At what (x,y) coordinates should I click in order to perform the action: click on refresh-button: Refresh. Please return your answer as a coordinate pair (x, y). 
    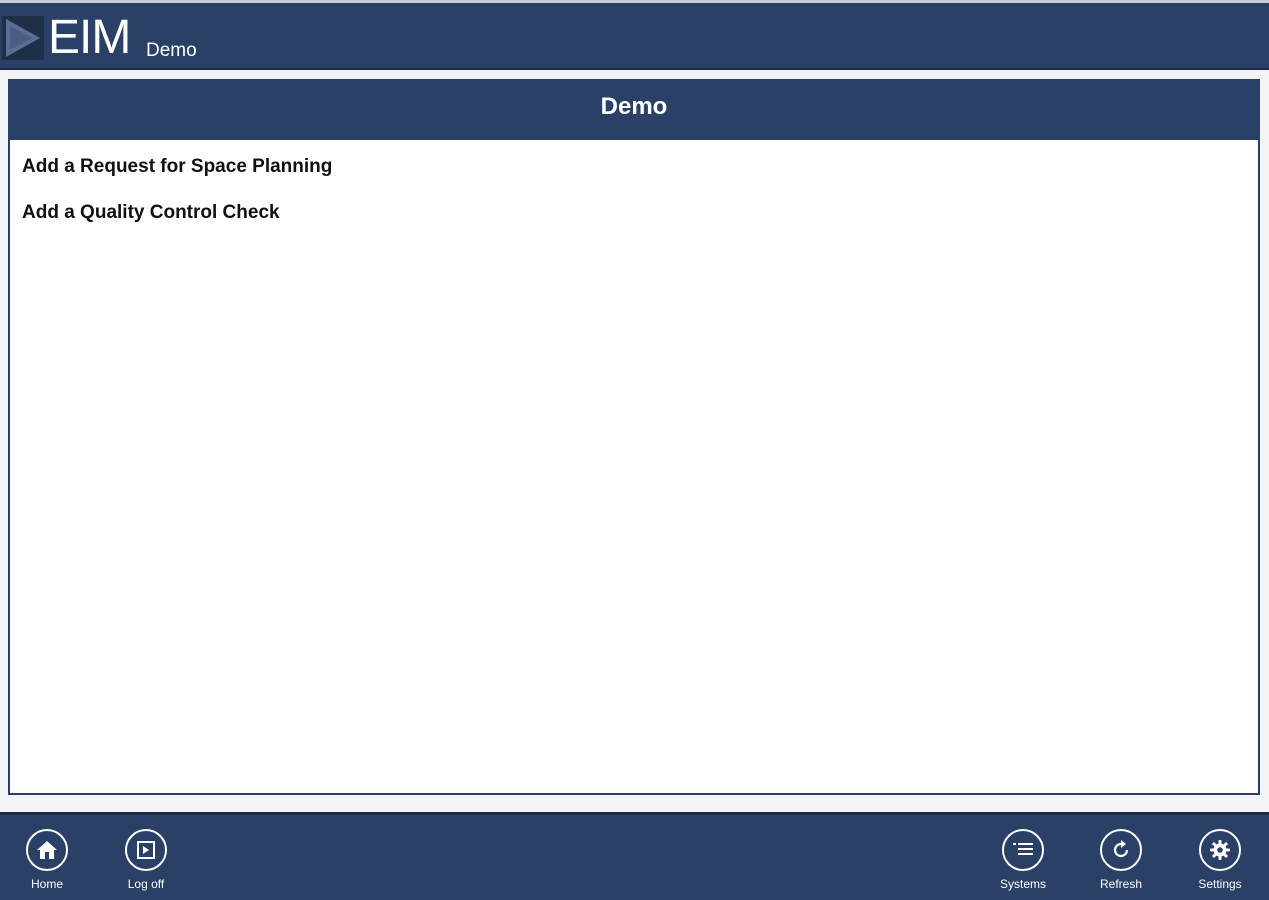
    Looking at the image, I should click on (1121, 860).